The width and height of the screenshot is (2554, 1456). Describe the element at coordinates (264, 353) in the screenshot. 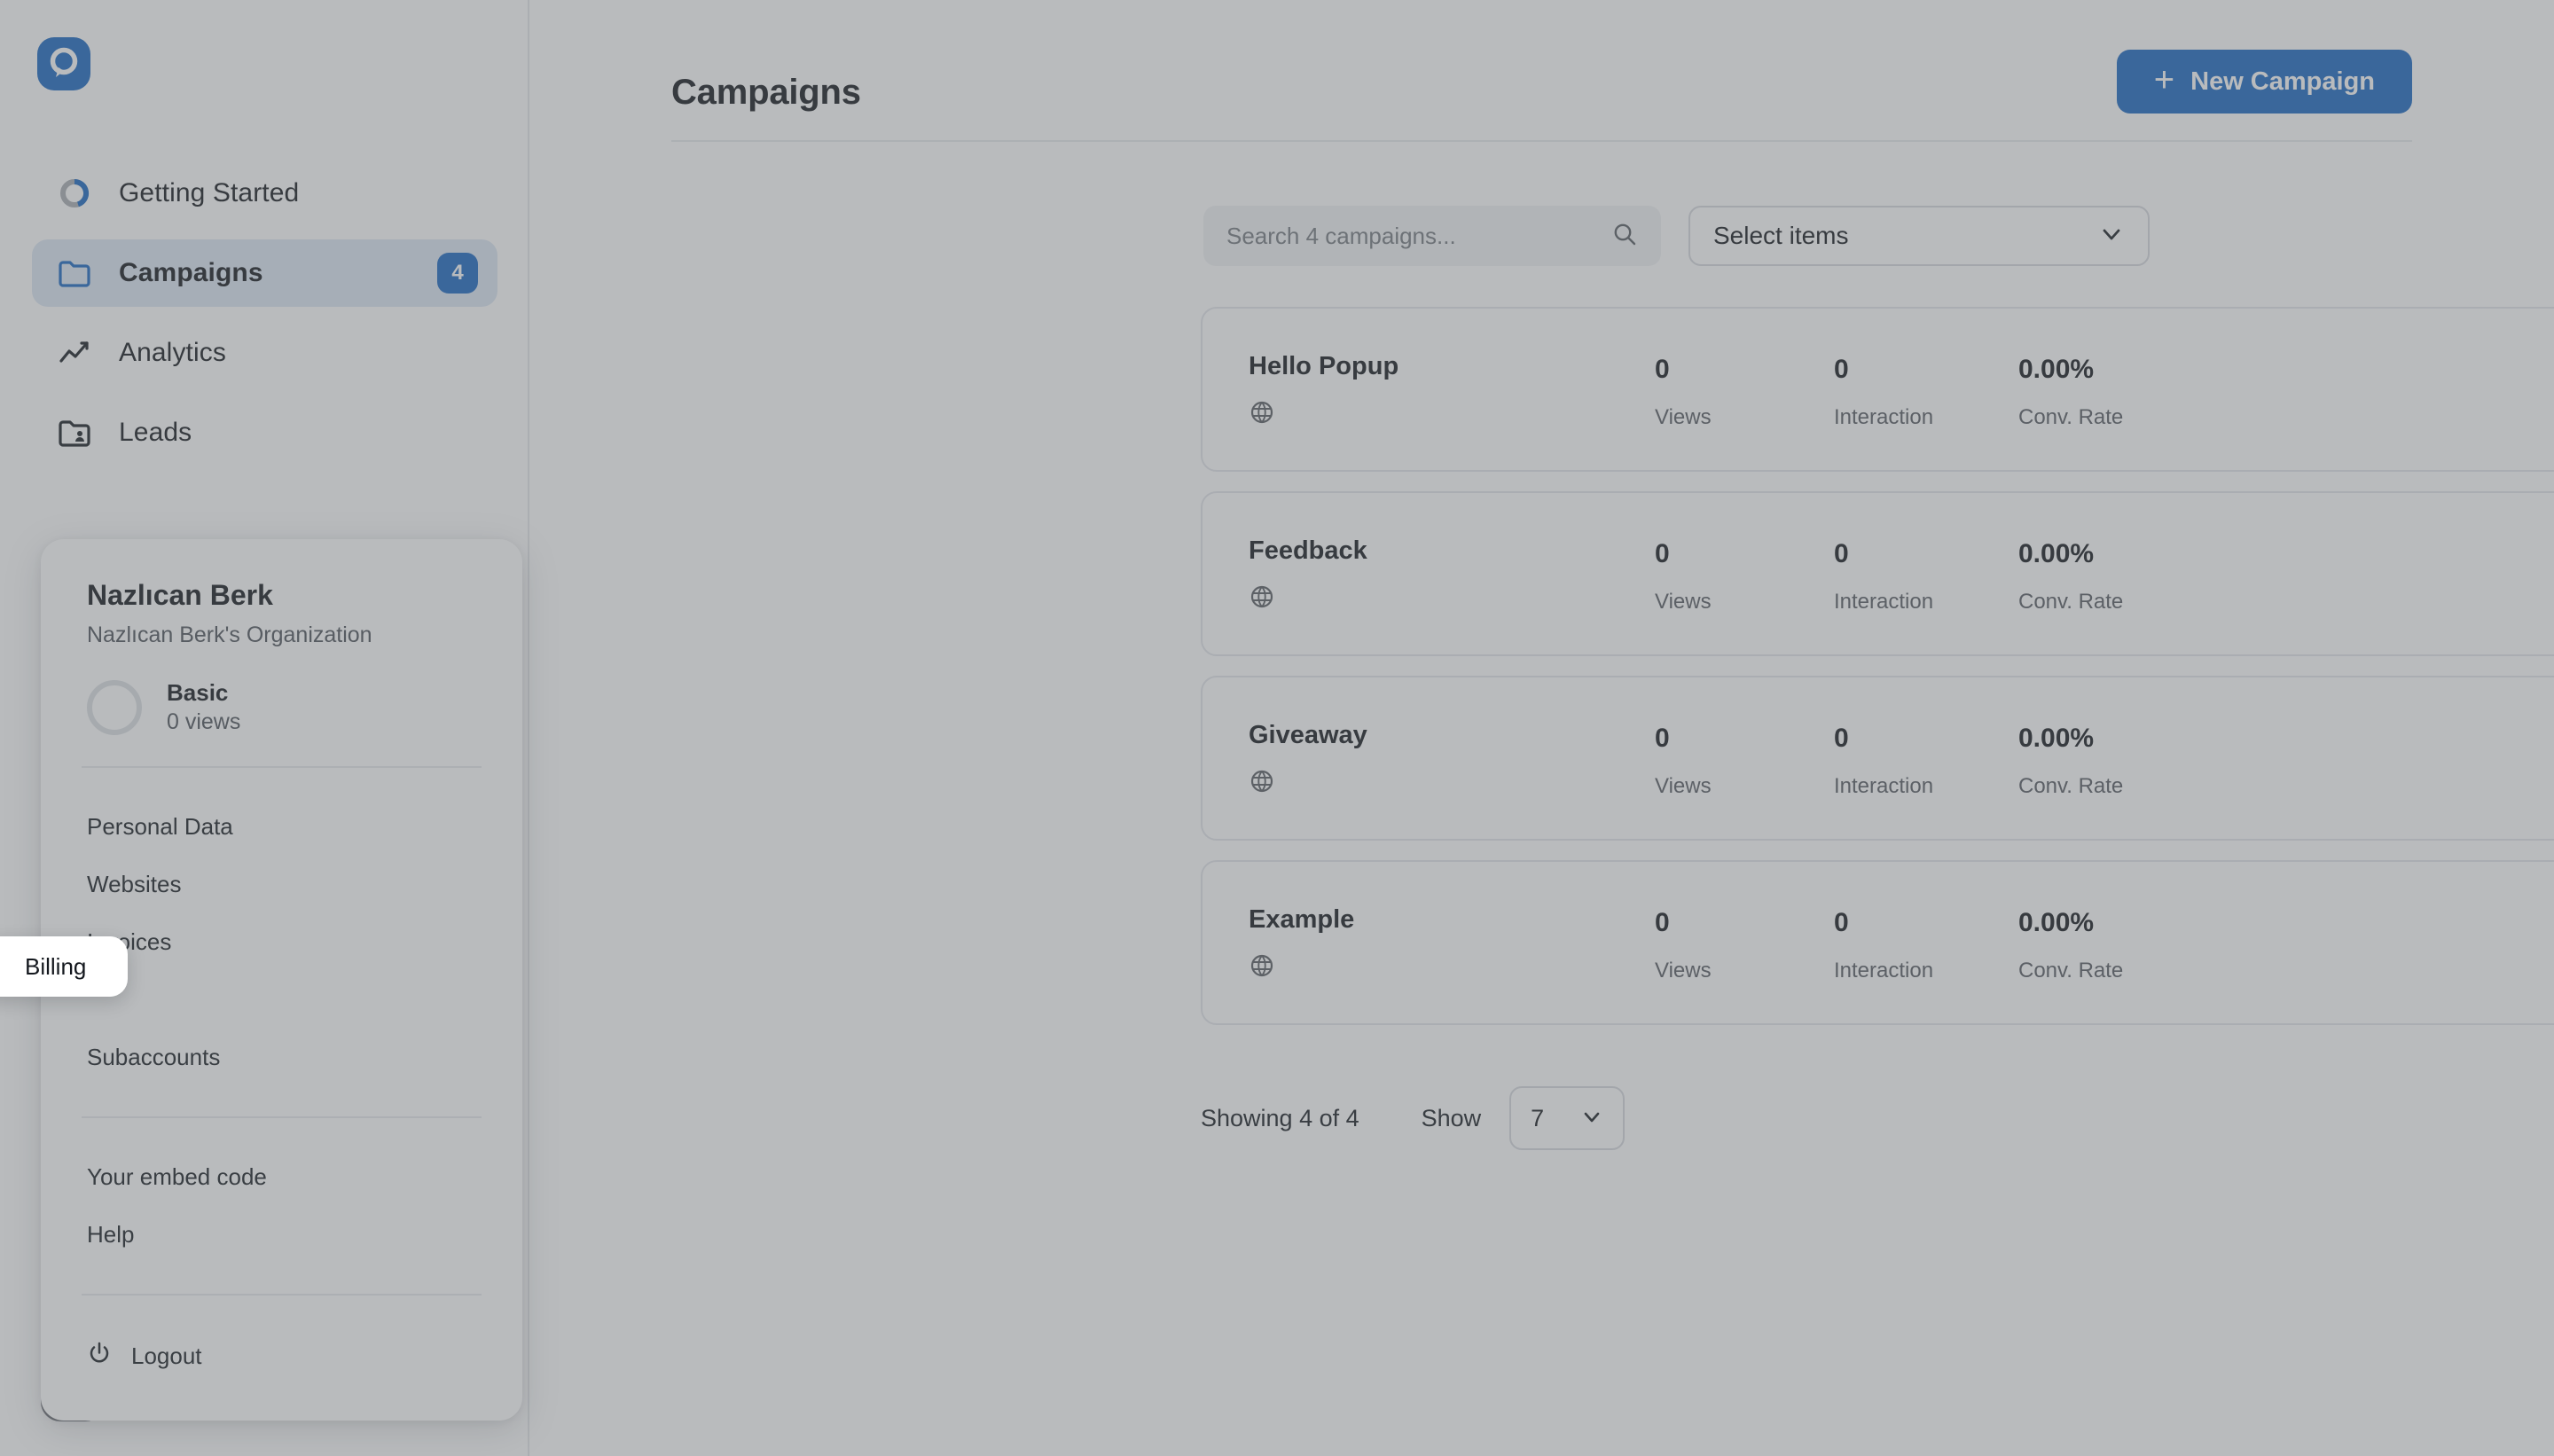

I see `sidebar-item-analytics: Analytics` at that location.